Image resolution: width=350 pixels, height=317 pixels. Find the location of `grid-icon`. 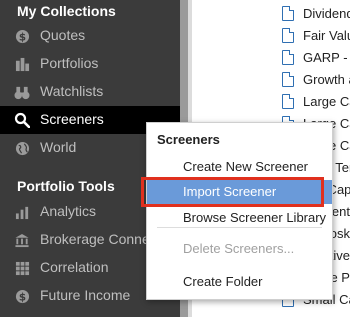

grid-icon is located at coordinates (22, 268).